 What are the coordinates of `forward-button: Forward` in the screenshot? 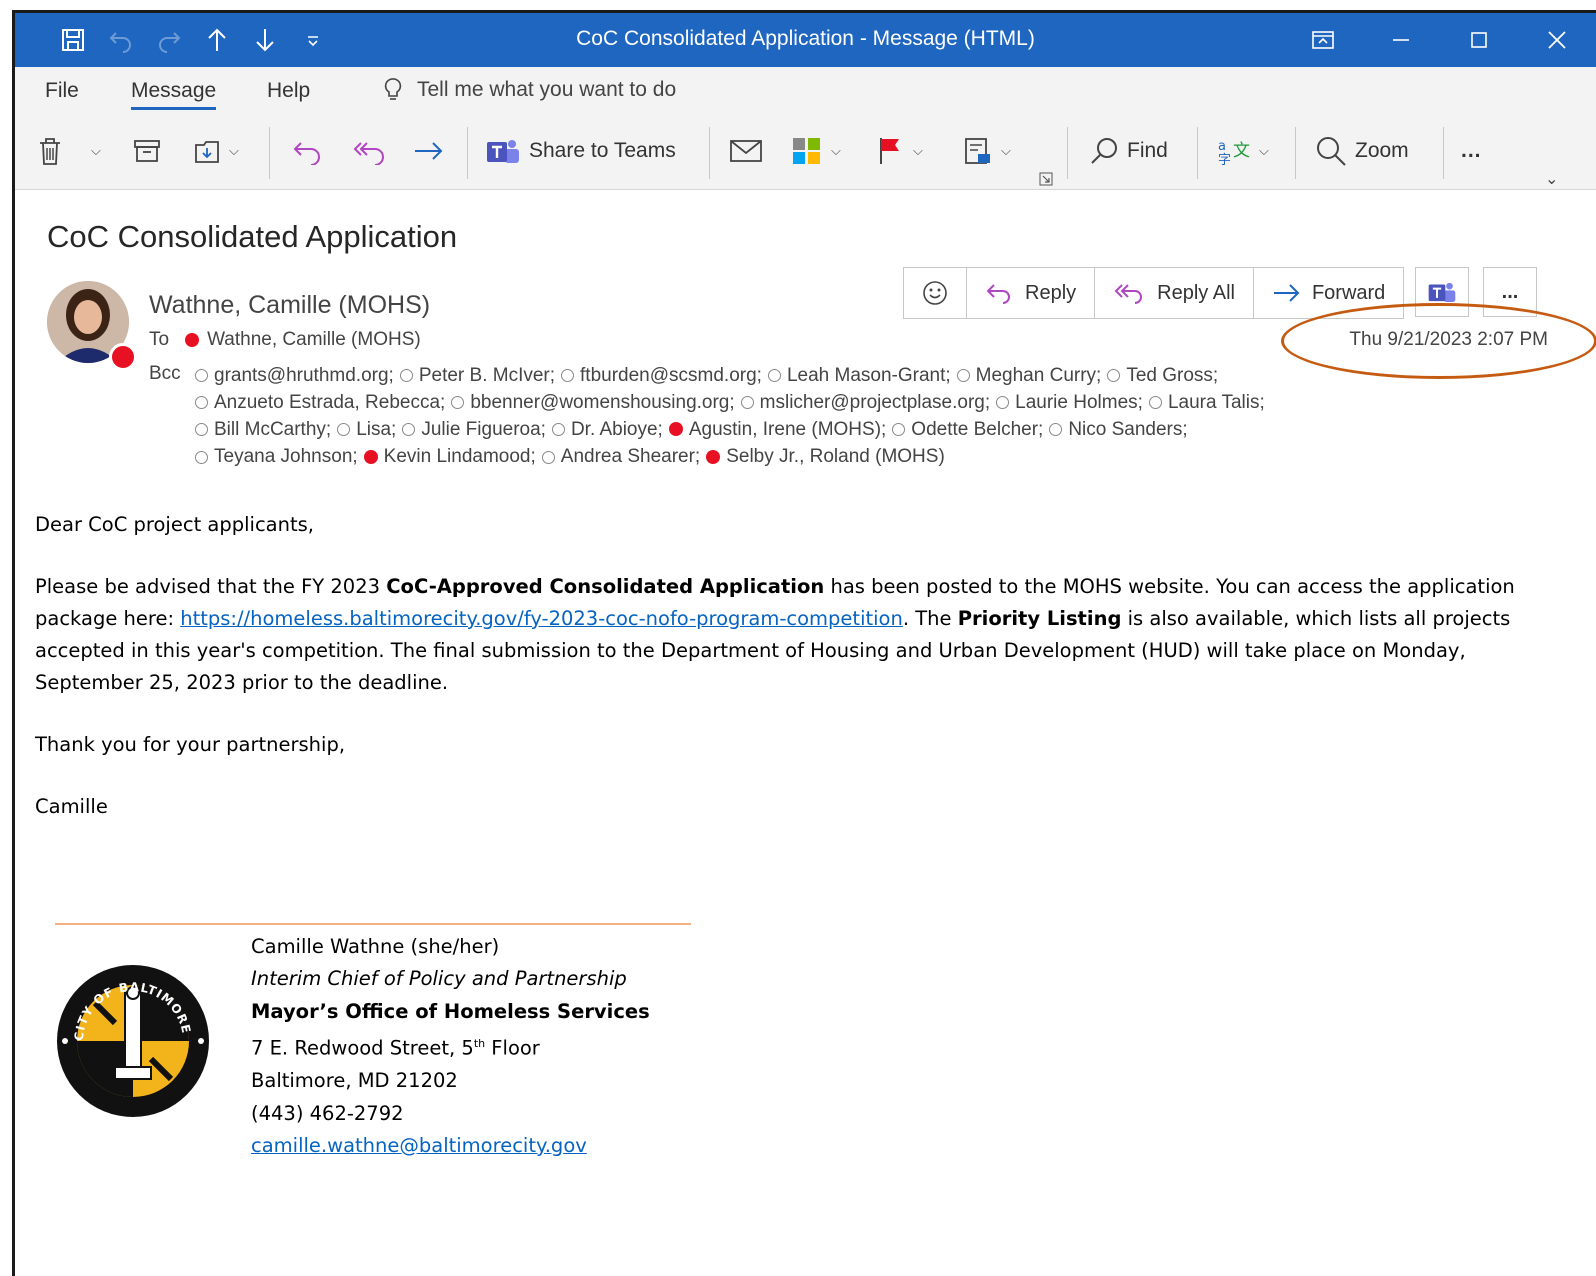 It's located at (1328, 293).